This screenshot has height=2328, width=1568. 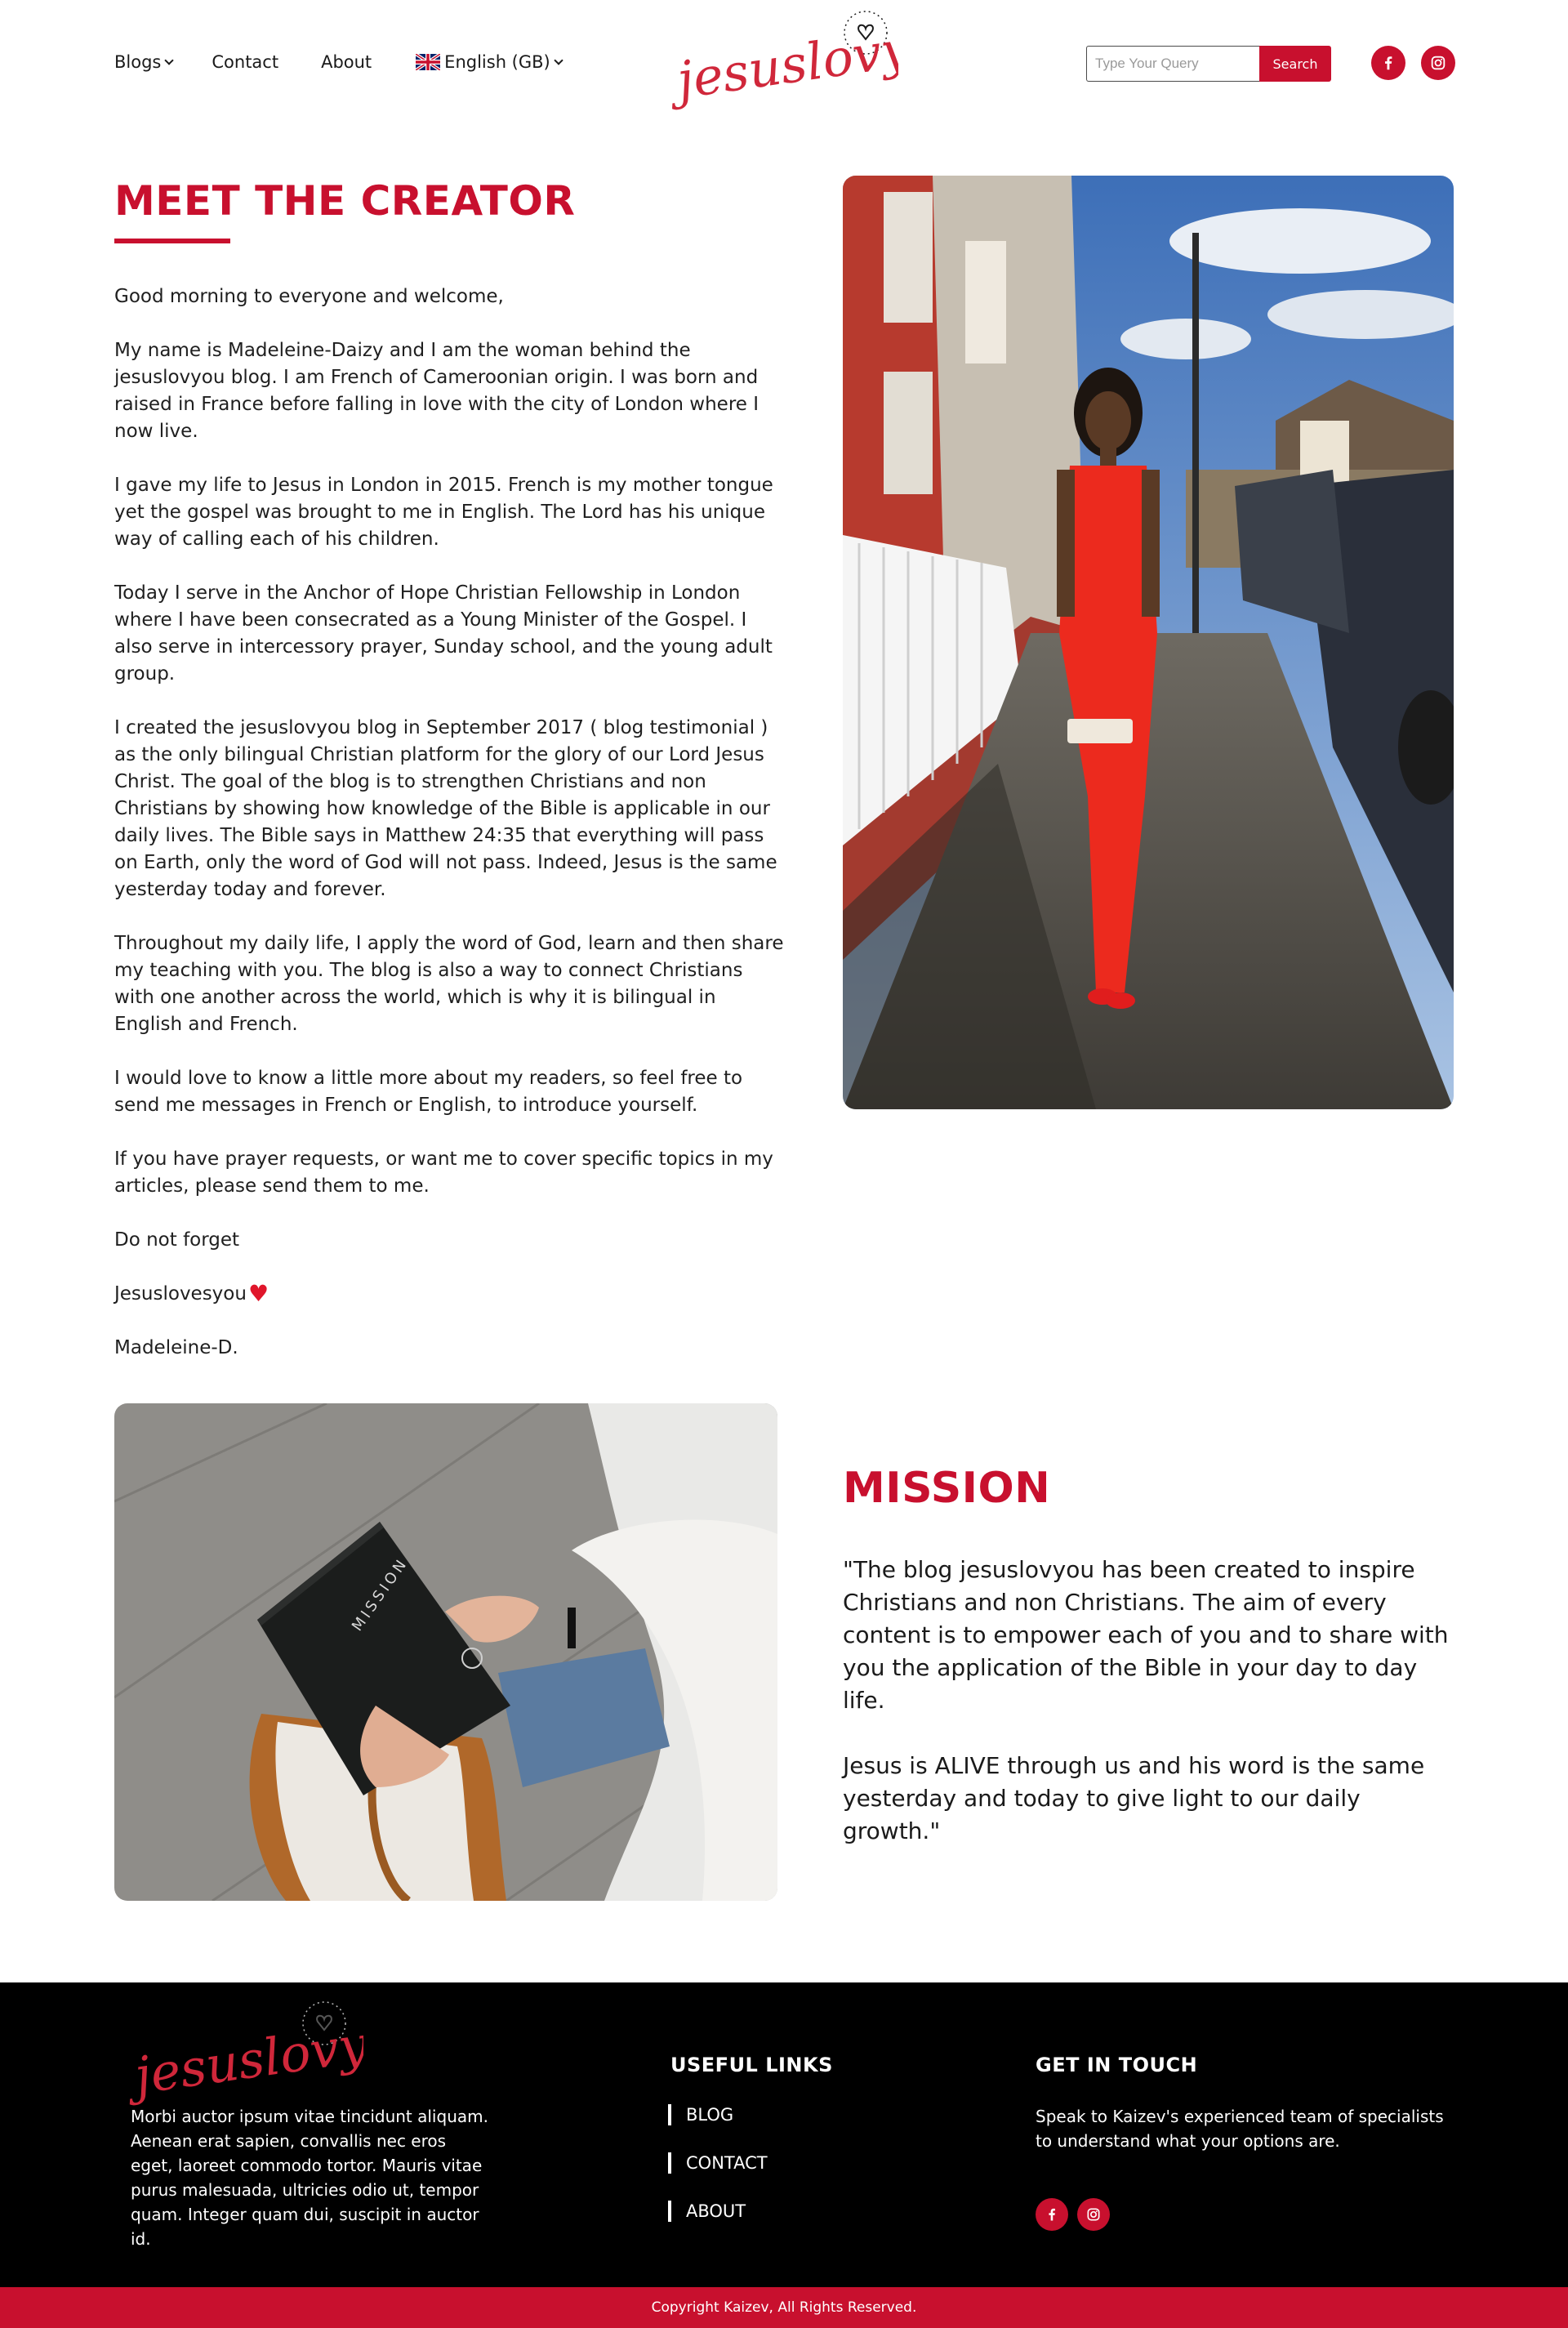 What do you see at coordinates (751, 2065) in the screenshot?
I see `useful-links-heading: USEFUL LINKS` at bounding box center [751, 2065].